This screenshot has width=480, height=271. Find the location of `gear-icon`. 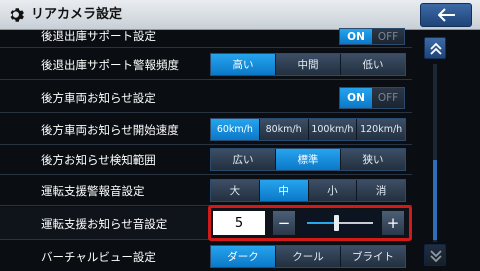

gear-icon is located at coordinates (17, 15).